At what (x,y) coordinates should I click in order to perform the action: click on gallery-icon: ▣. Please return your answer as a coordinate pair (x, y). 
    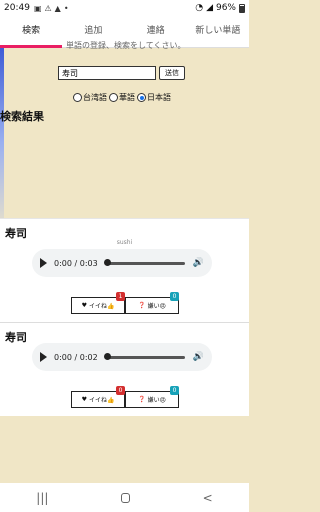
    Looking at the image, I should click on (37, 8).